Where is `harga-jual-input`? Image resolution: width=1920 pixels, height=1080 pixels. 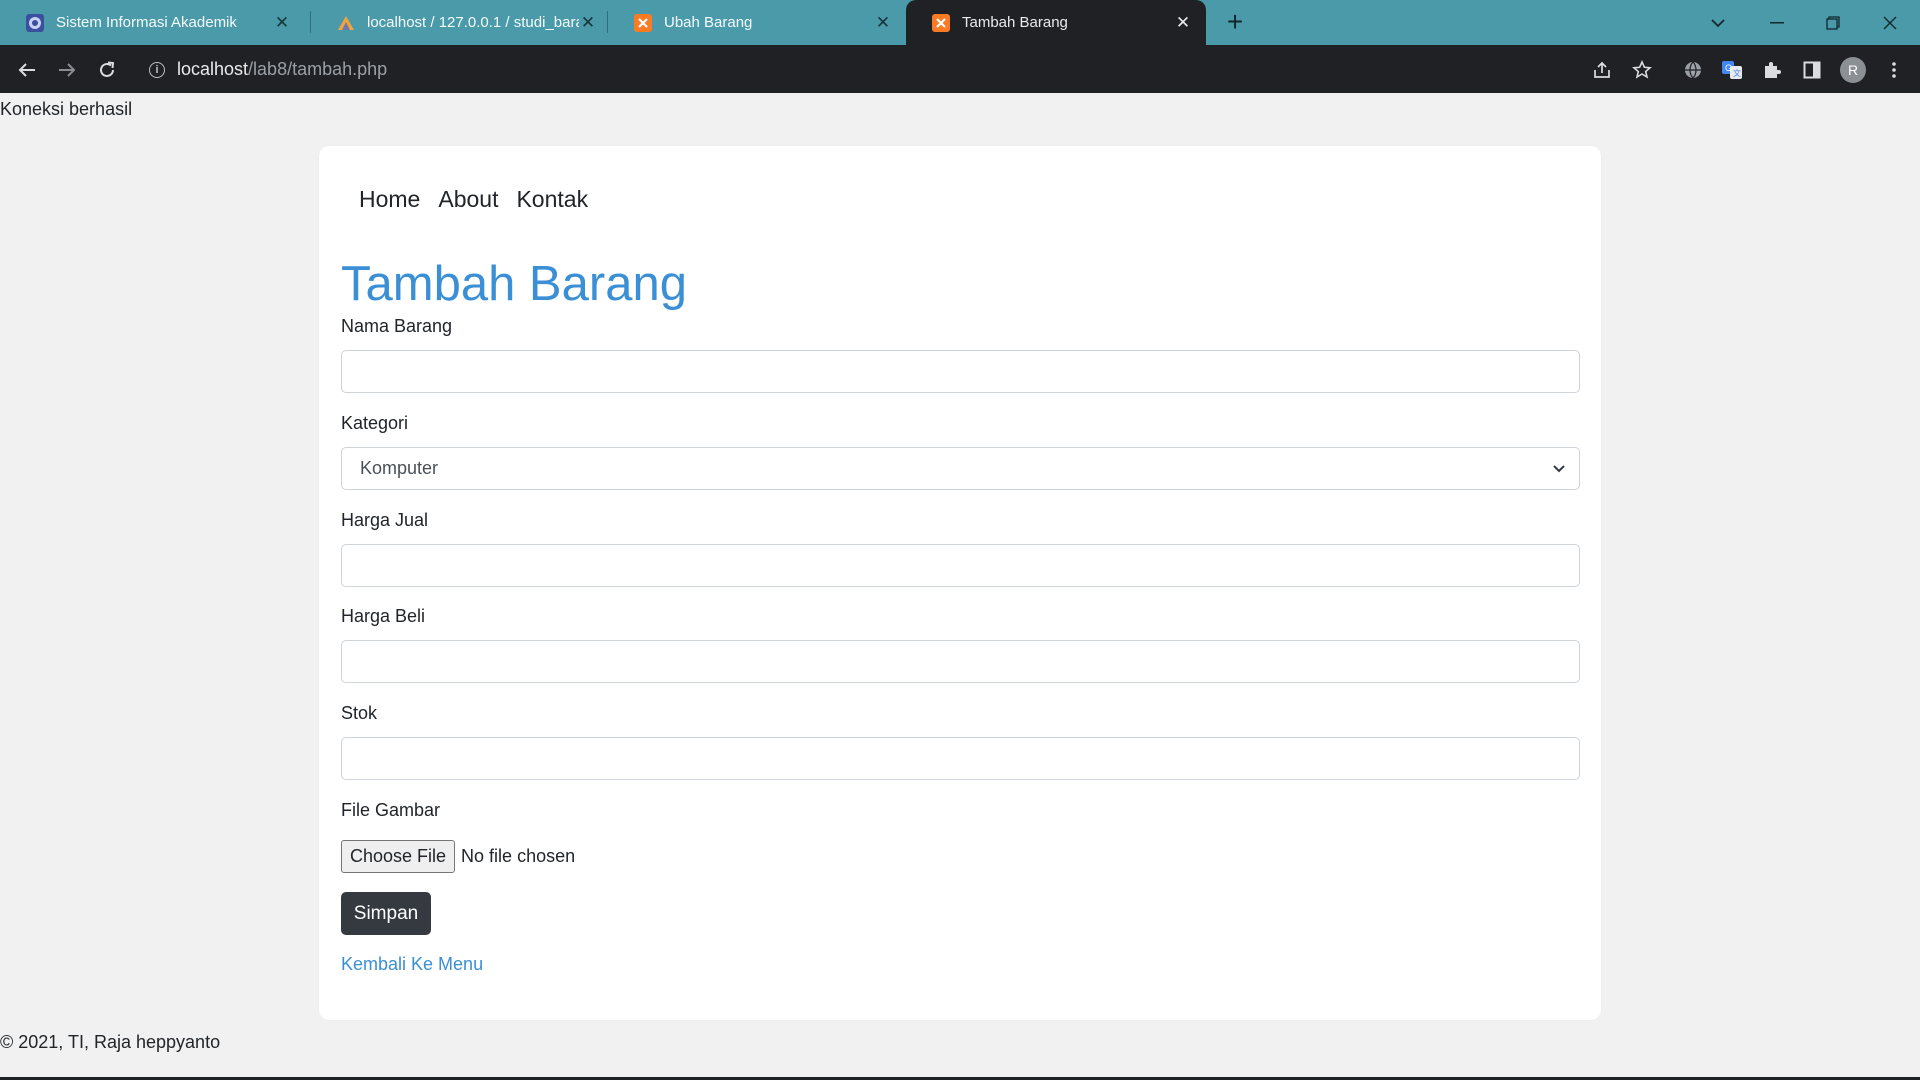 harga-jual-input is located at coordinates (960, 565).